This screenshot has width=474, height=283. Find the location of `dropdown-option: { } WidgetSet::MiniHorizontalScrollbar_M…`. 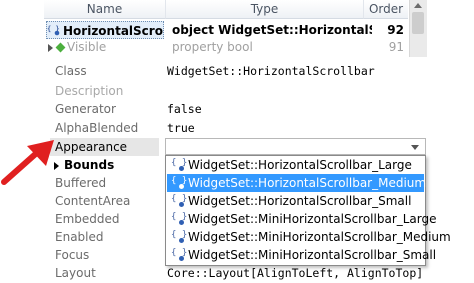

dropdown-option: { } WidgetSet::MiniHorizontalScrollbar_M… is located at coordinates (309, 237).